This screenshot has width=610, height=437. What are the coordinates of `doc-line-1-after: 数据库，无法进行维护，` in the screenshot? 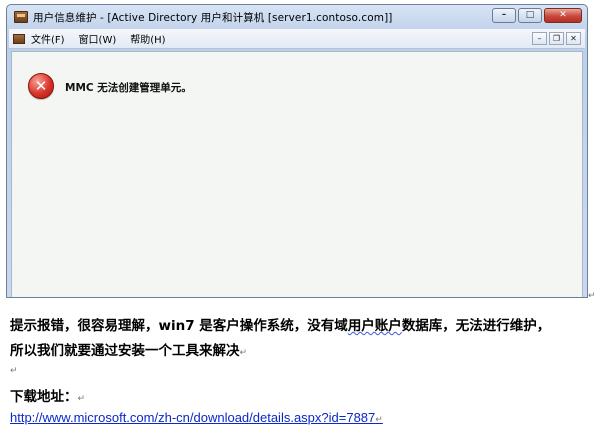 It's located at (476, 326).